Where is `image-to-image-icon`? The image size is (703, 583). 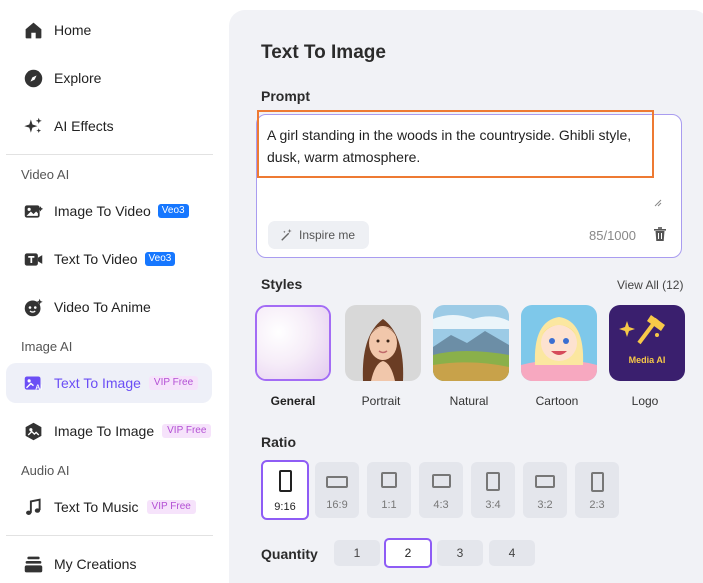 image-to-image-icon is located at coordinates (33, 431).